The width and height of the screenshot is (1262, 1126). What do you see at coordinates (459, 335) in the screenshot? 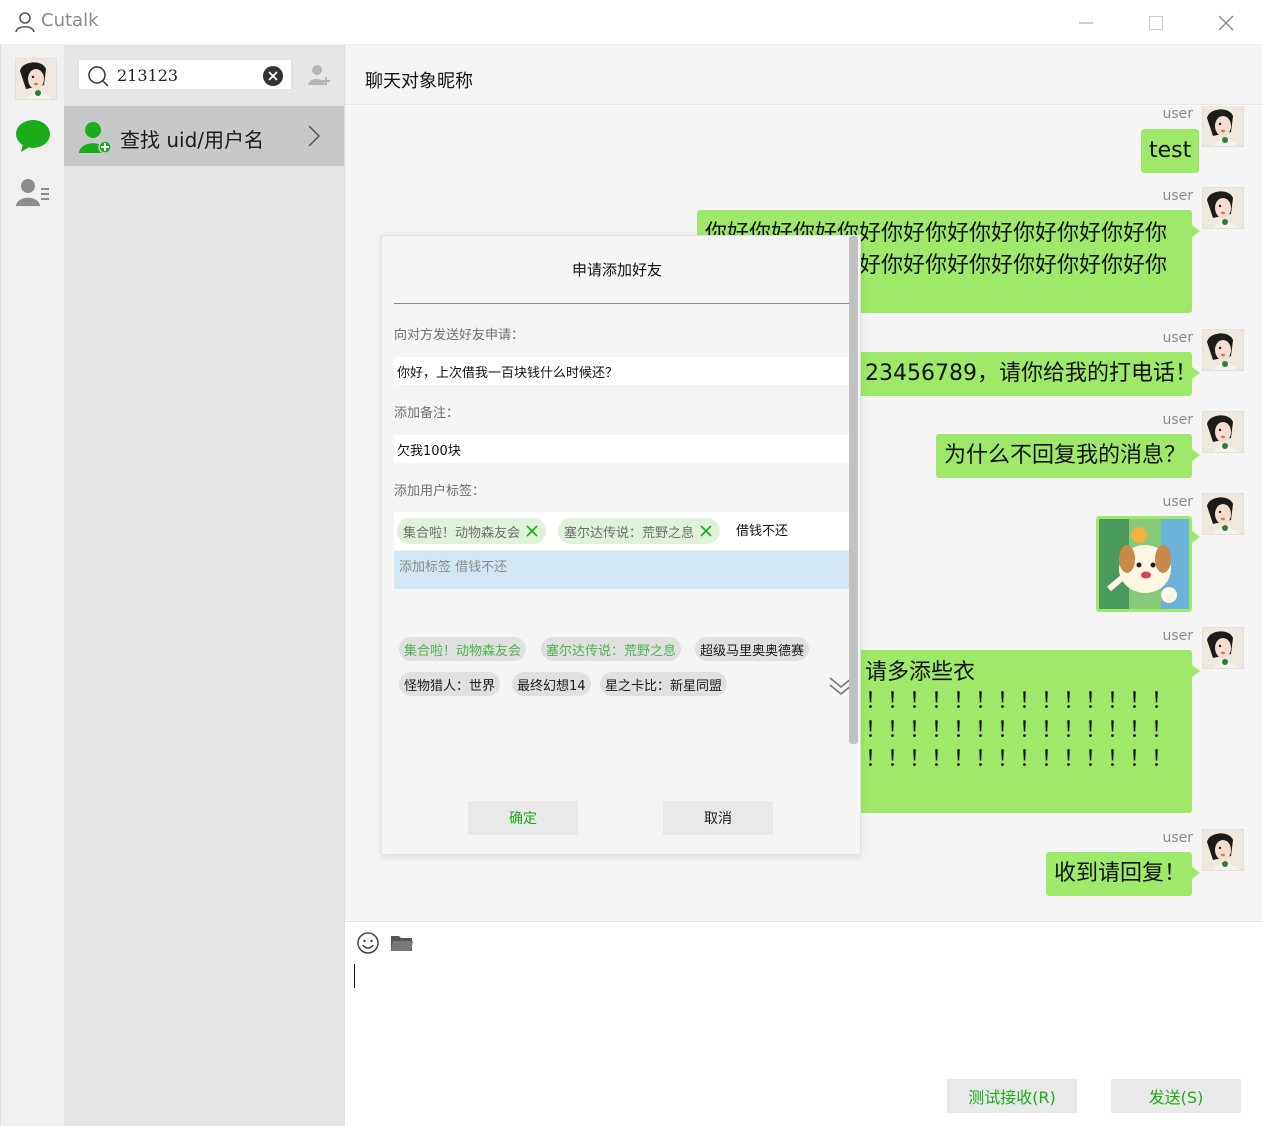
I see `request-message-label: 向对方发送好友申请：` at bounding box center [459, 335].